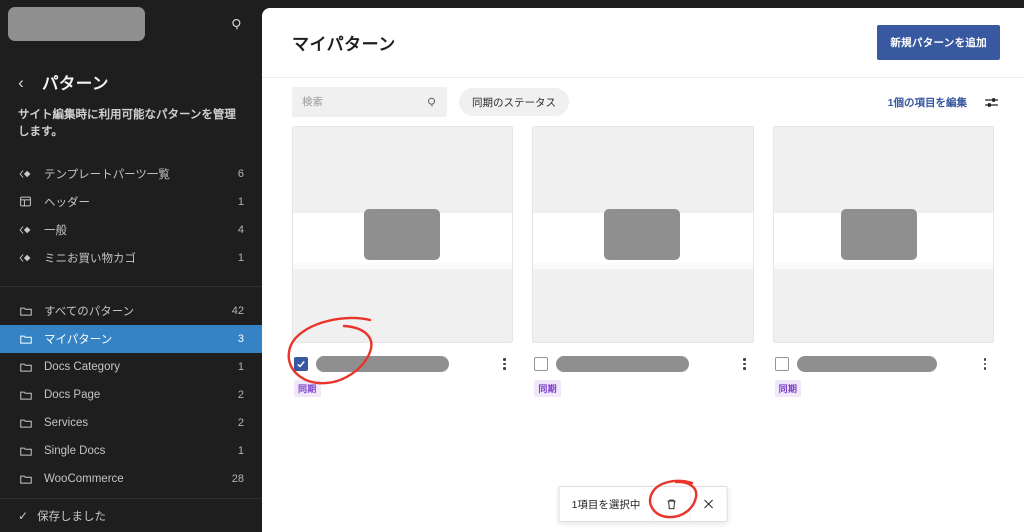 This screenshot has height=532, width=1024. What do you see at coordinates (237, 310) in the screenshot?
I see `sidebar-item-count: 42` at bounding box center [237, 310].